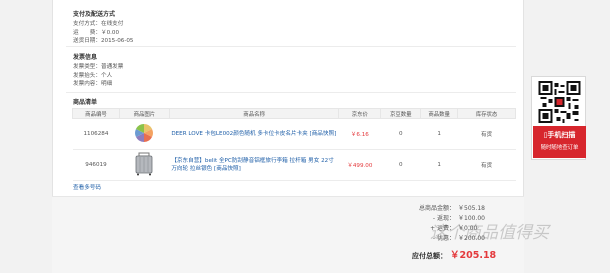 The width and height of the screenshot is (610, 273). I want to click on scan-title: ▯手机扫描, so click(559, 135).